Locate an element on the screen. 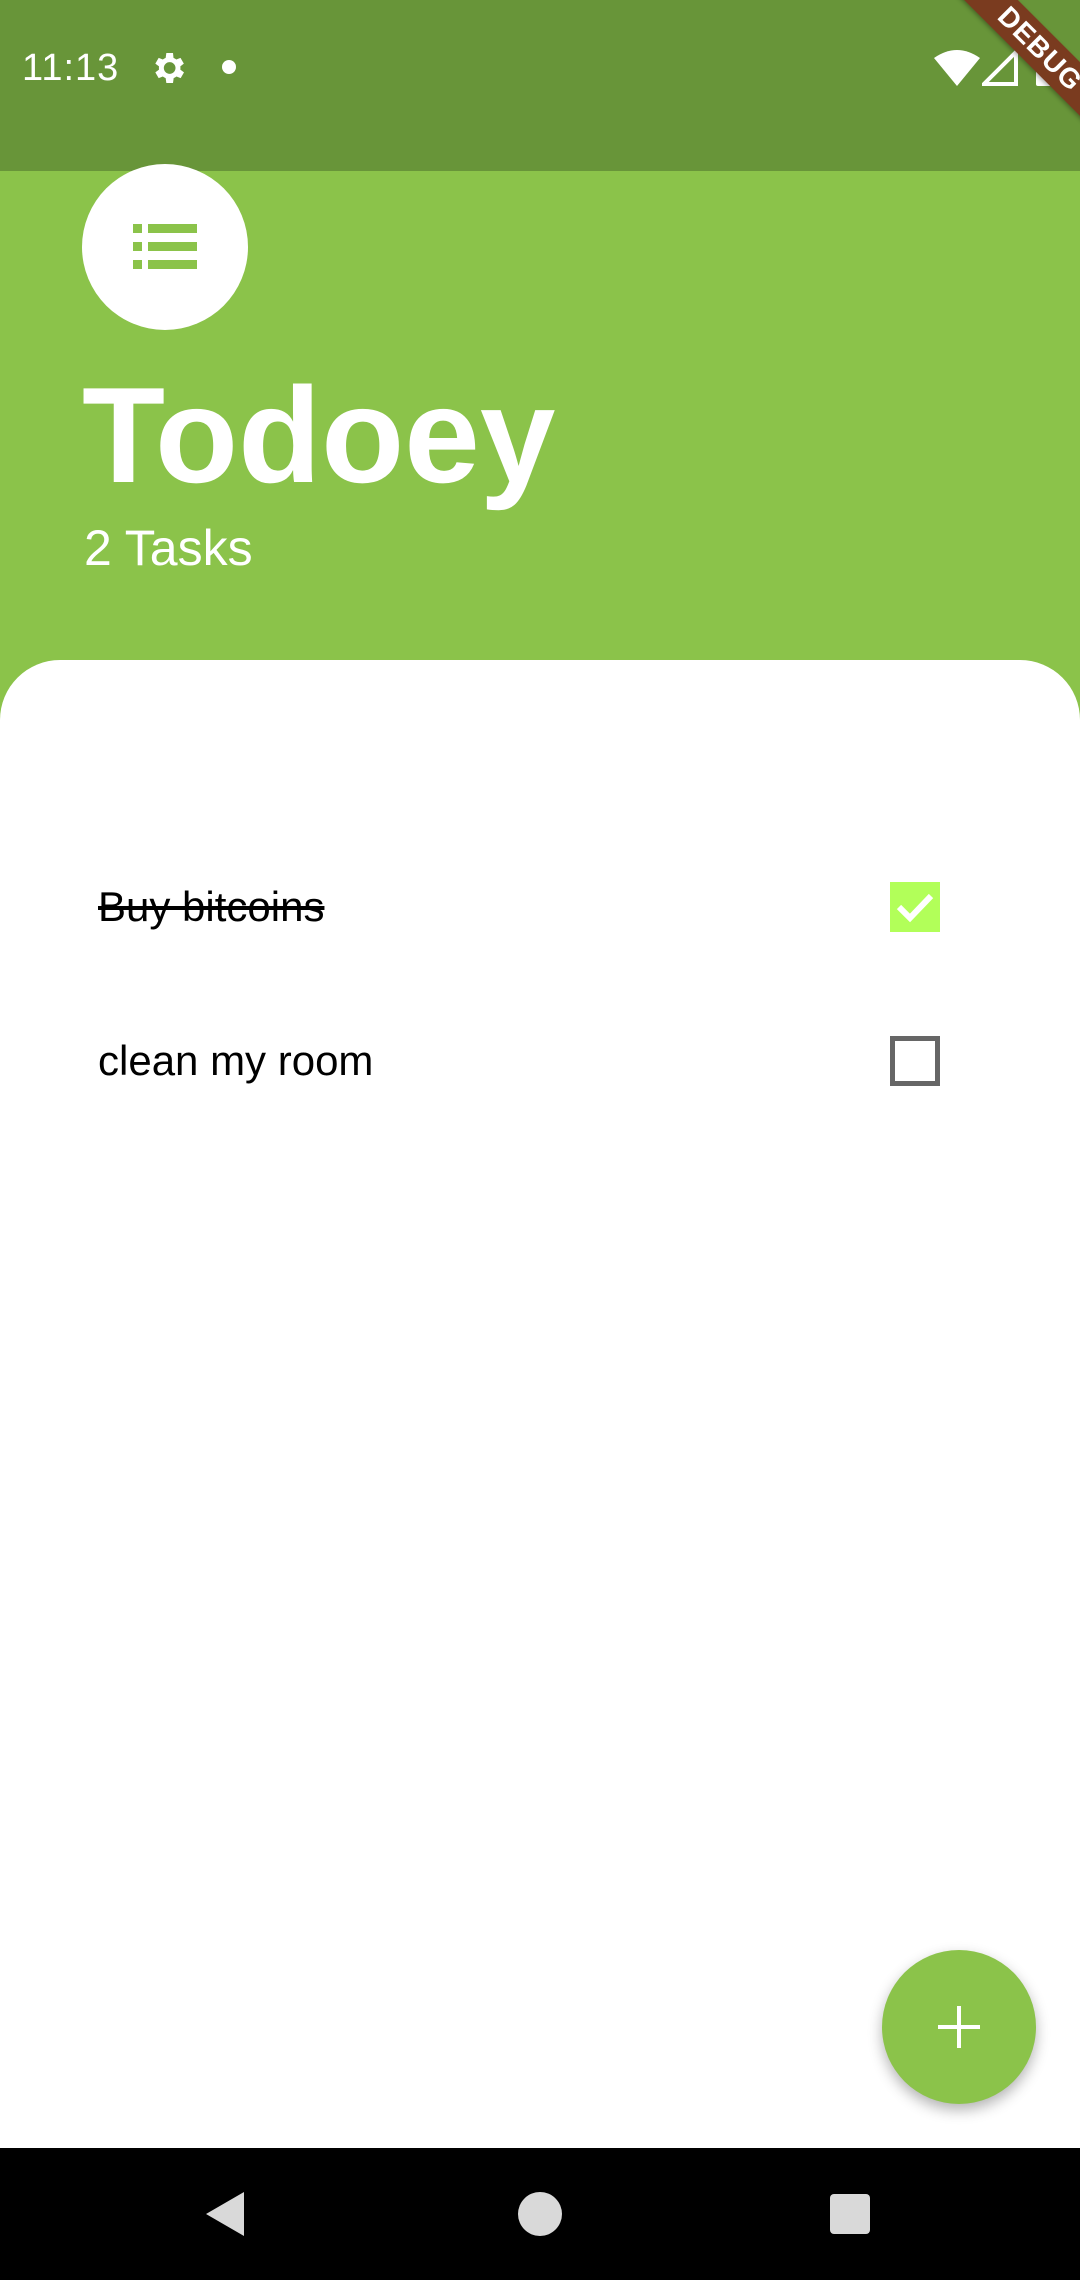 The width and height of the screenshot is (1080, 2280). task-item: Buy bitcoins is located at coordinates (529, 907).